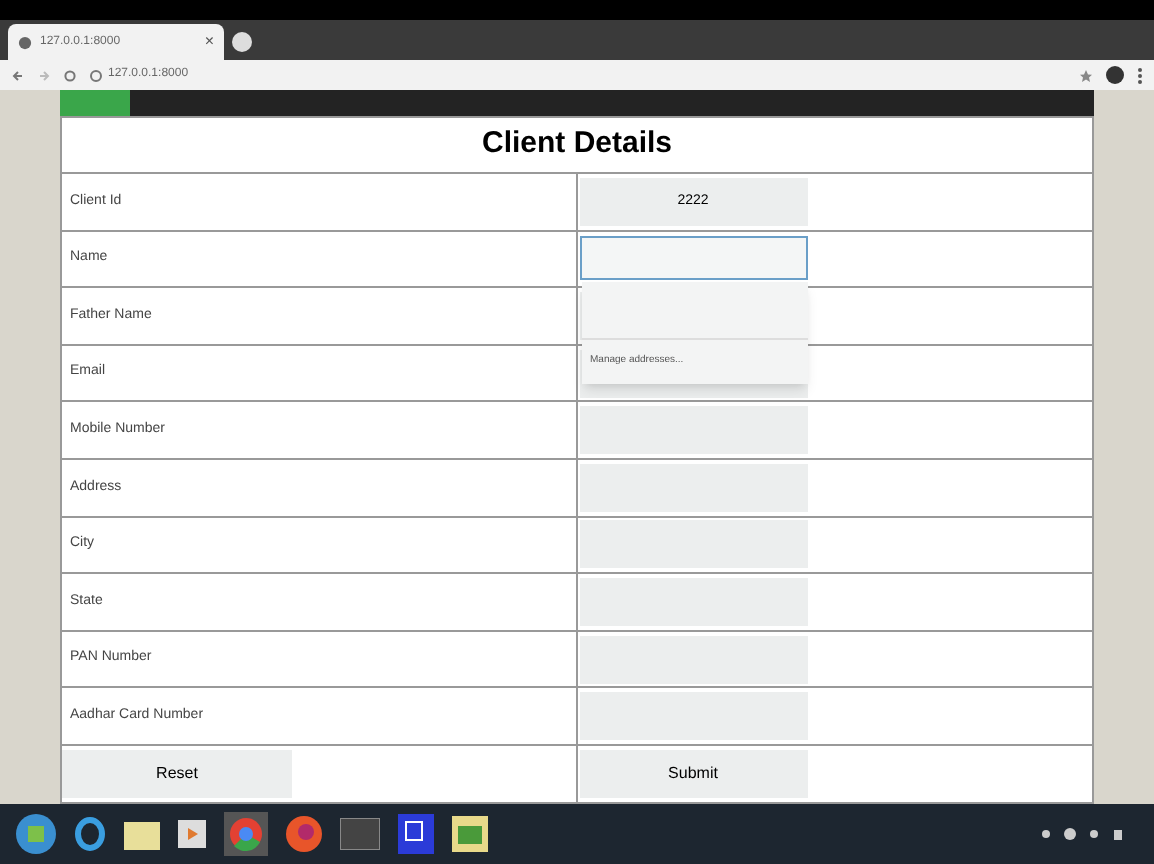 Image resolution: width=1154 pixels, height=864 pixels. Describe the element at coordinates (142, 834) in the screenshot. I see `folder-icon` at that location.